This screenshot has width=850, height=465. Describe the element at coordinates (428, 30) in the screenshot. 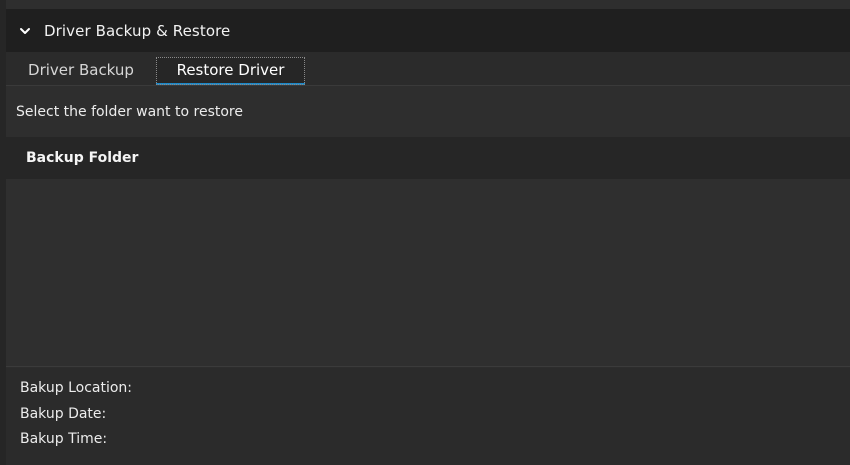

I see `section-header-driver-backup-restore: Driver Backup & Restore` at that location.